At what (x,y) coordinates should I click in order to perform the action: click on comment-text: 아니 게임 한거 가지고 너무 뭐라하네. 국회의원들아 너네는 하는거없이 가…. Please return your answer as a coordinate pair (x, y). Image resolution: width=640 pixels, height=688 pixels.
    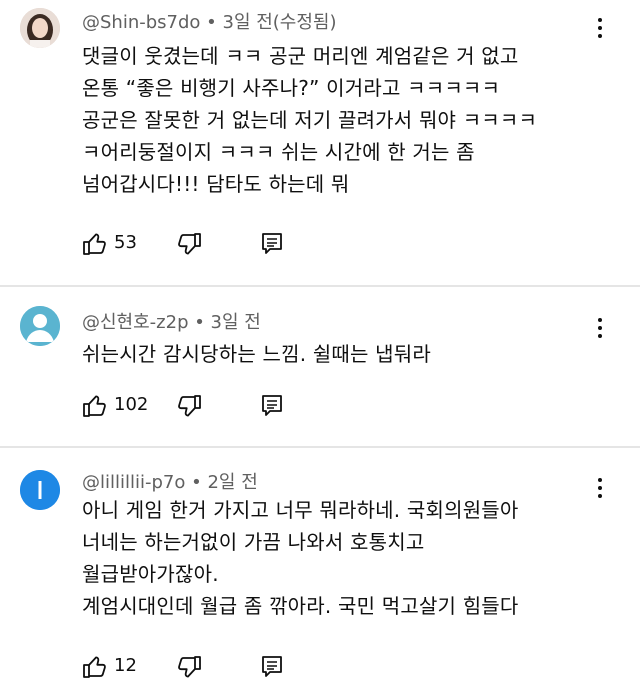
    Looking at the image, I should click on (300, 558).